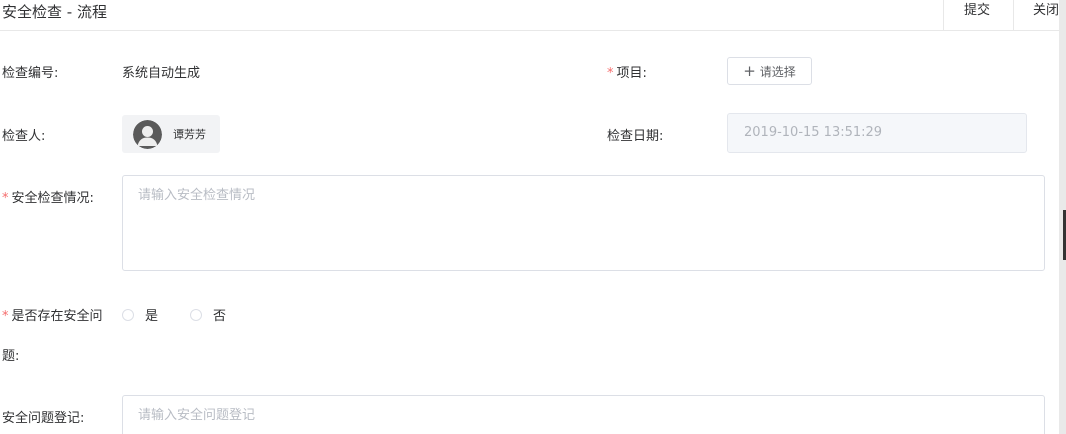 This screenshot has height=434, width=1066. What do you see at coordinates (208, 314) in the screenshot?
I see `radio-no: 否` at bounding box center [208, 314].